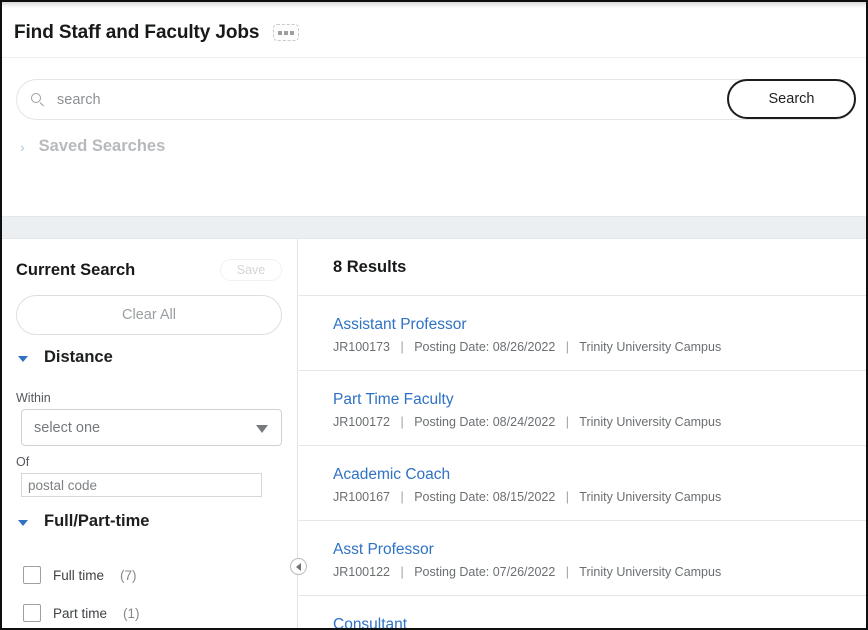 The width and height of the screenshot is (868, 630). I want to click on page-header: Find Staff and Faculty Jobs, so click(434, 33).